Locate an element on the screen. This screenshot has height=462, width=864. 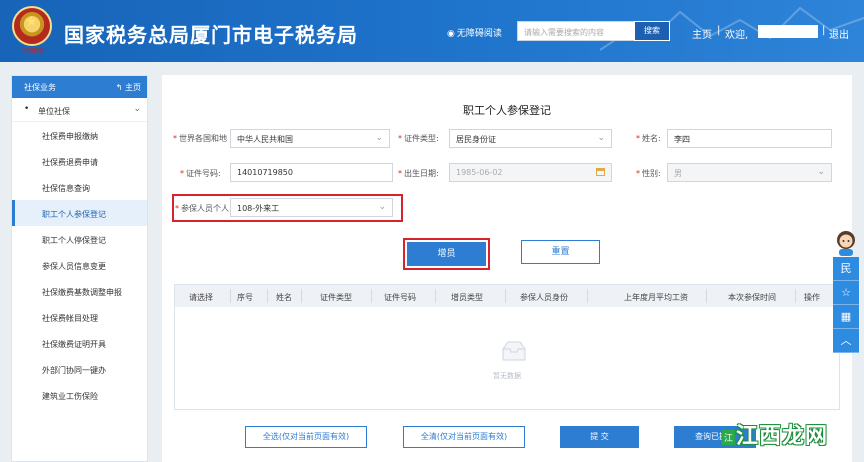
country-select: 中华人民共和国 ⌄ is located at coordinates (310, 138).